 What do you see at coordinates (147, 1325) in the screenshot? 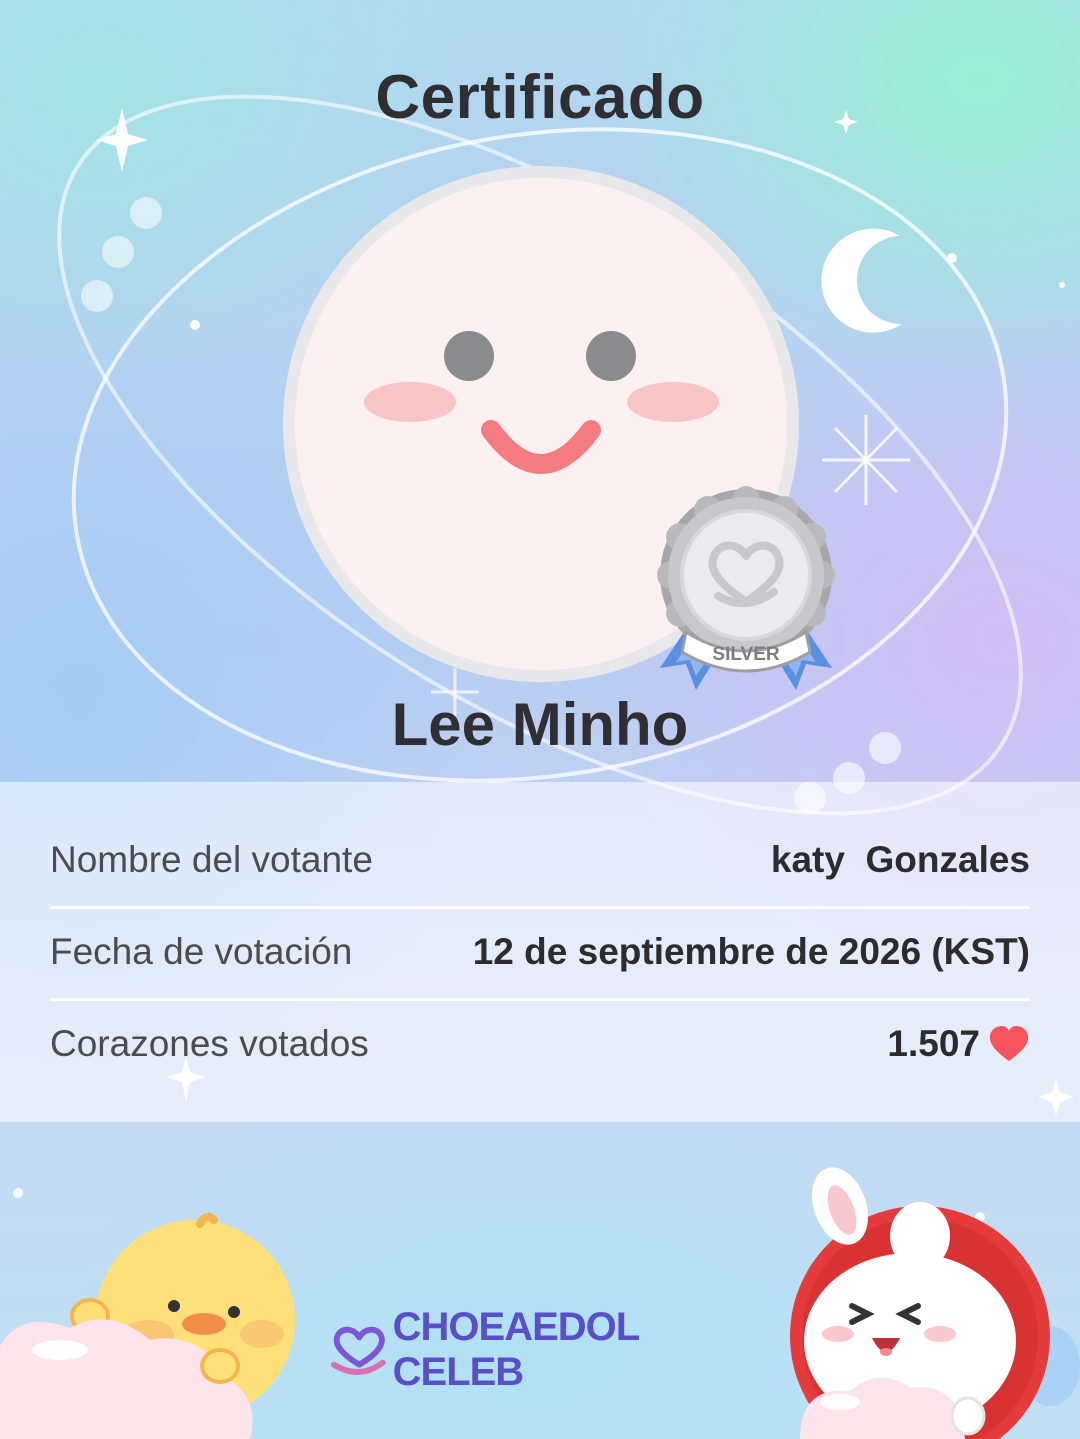
I see `chick-character` at bounding box center [147, 1325].